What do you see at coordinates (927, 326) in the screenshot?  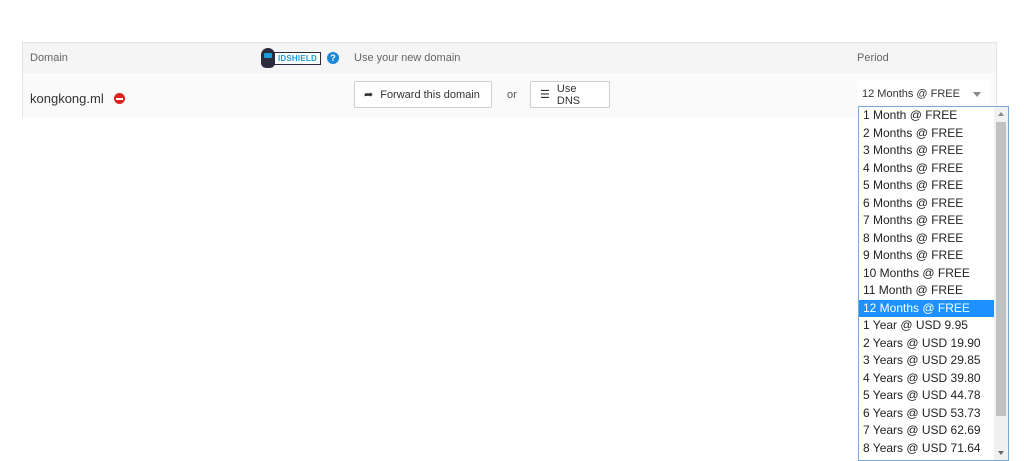 I see `period-option: 1 Year @ USD 9.95` at bounding box center [927, 326].